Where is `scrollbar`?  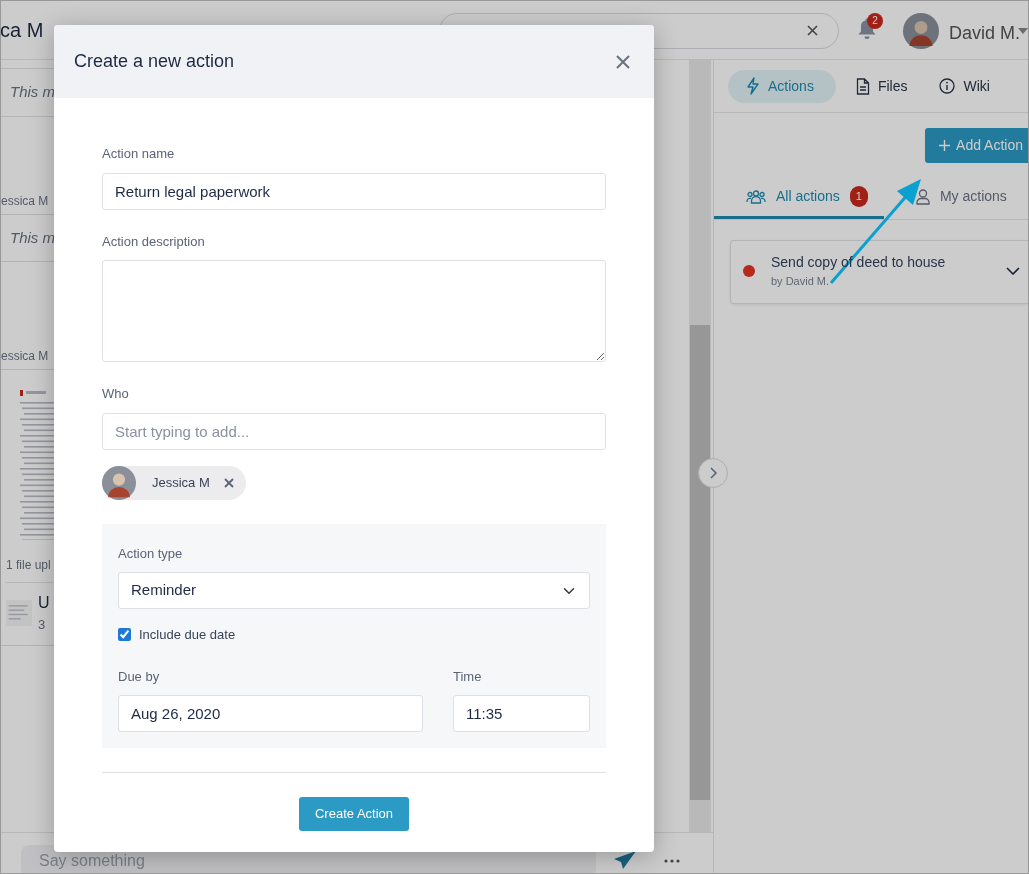
scrollbar is located at coordinates (700, 446).